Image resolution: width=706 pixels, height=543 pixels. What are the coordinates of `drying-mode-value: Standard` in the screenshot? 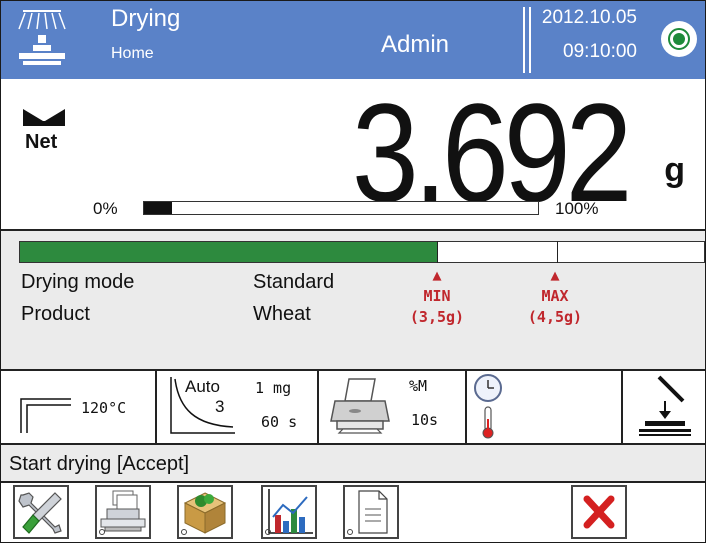 It's located at (294, 282).